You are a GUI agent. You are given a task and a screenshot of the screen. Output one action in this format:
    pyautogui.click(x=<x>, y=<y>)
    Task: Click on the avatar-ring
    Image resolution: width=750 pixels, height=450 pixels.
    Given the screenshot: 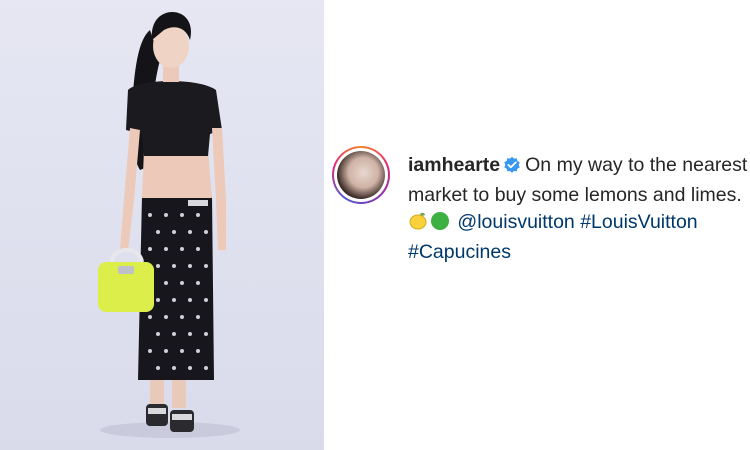 What is the action you would take?
    pyautogui.click(x=361, y=175)
    